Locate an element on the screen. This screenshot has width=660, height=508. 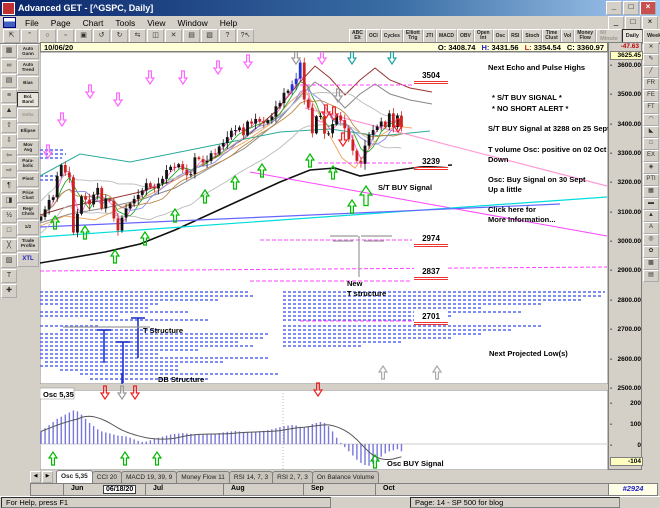
pti-icon: PTI is located at coordinates (651, 180).